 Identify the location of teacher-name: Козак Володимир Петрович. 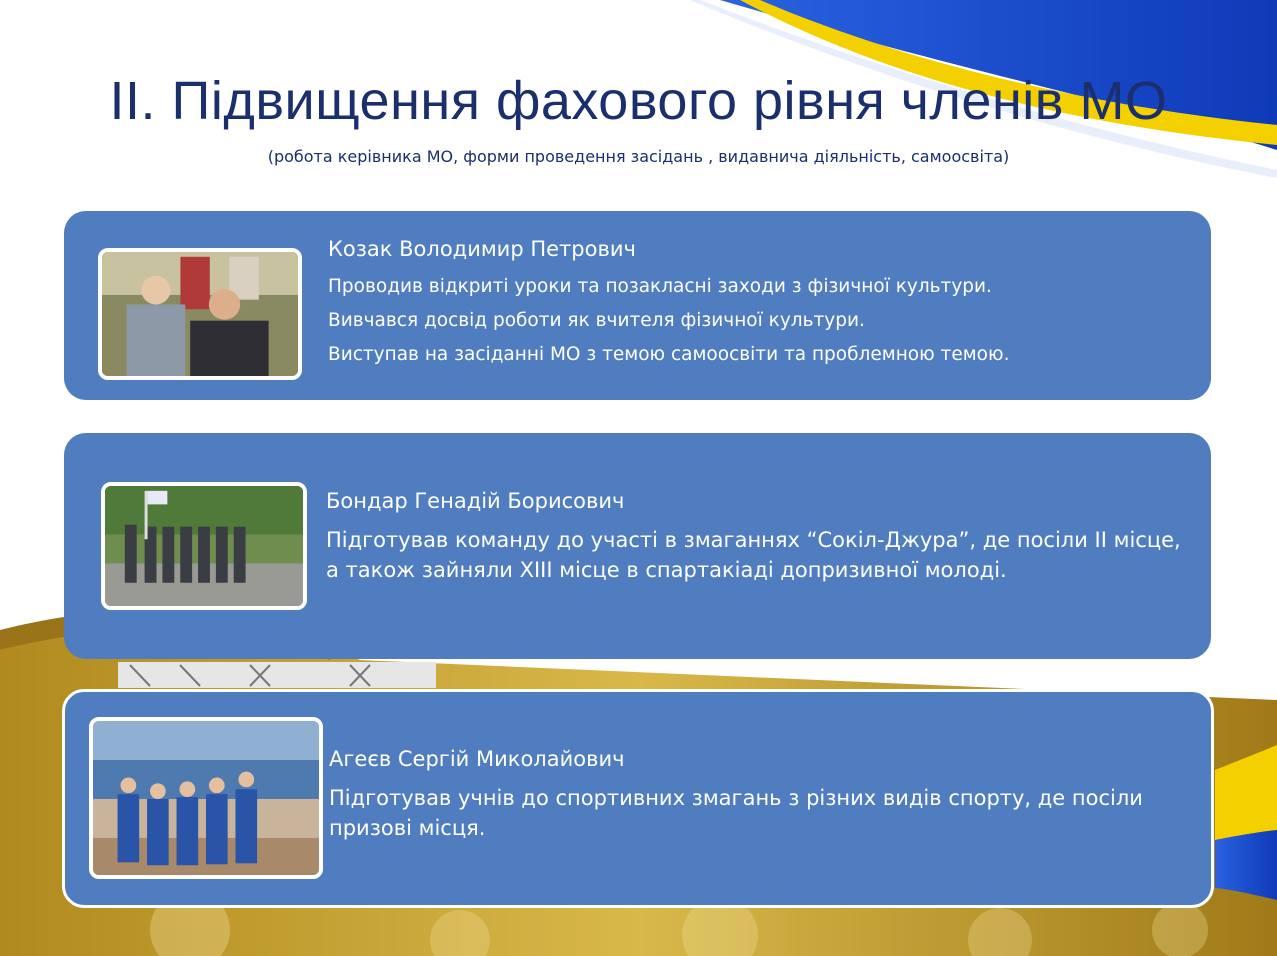
(482, 249).